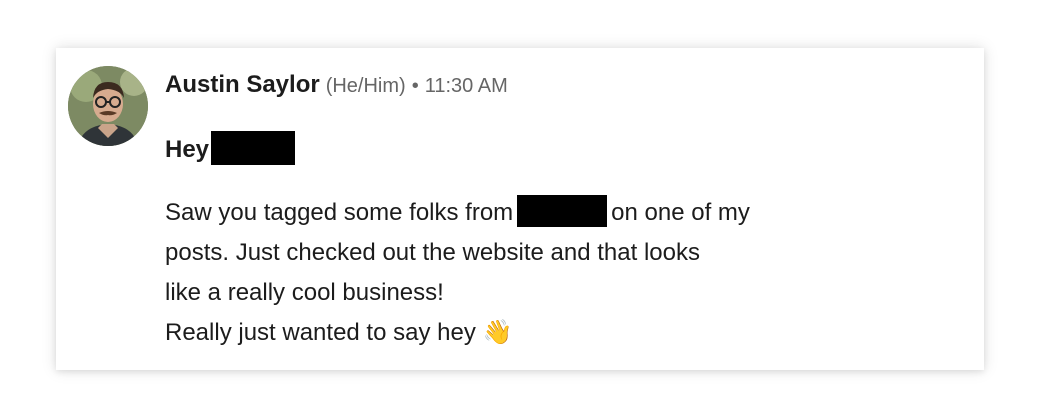 Image resolution: width=1040 pixels, height=419 pixels. What do you see at coordinates (187, 149) in the screenshot?
I see `greeting-text: Hey` at bounding box center [187, 149].